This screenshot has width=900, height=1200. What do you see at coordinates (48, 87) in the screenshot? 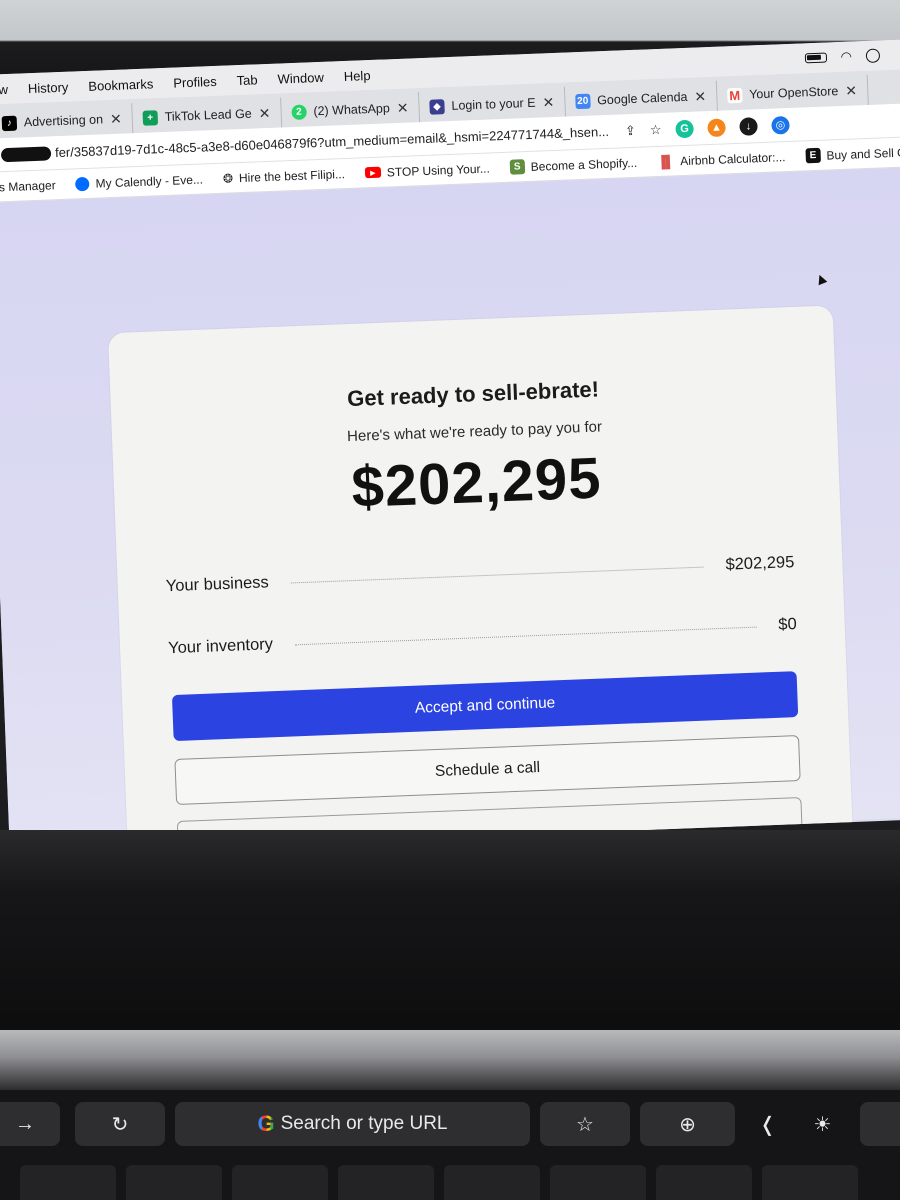
I see `menu-history: History` at bounding box center [48, 87].